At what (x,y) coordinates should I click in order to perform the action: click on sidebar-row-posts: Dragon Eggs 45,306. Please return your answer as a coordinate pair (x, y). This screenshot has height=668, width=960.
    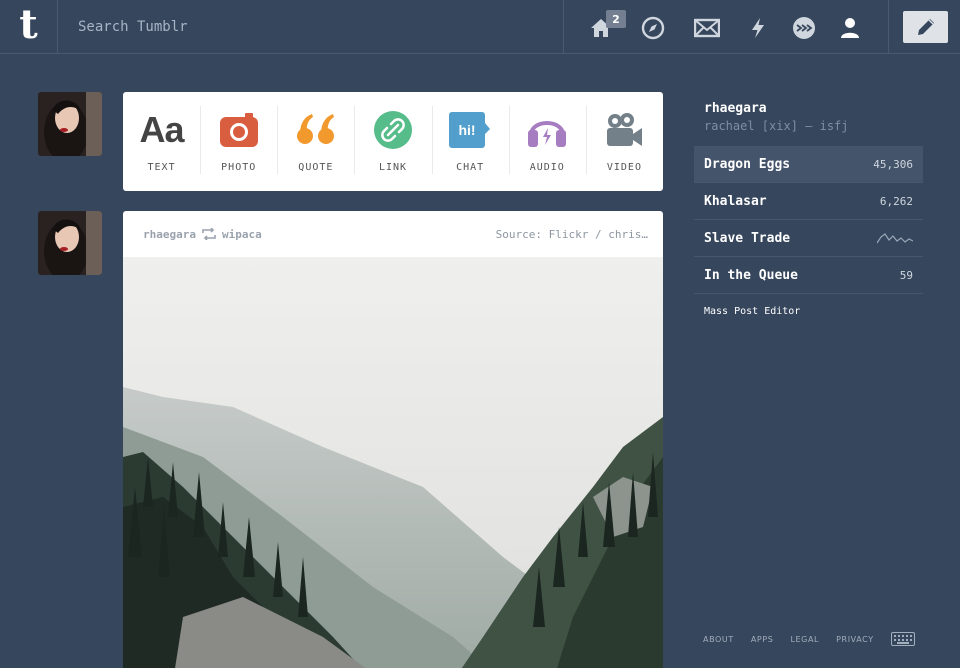
    Looking at the image, I should click on (808, 164).